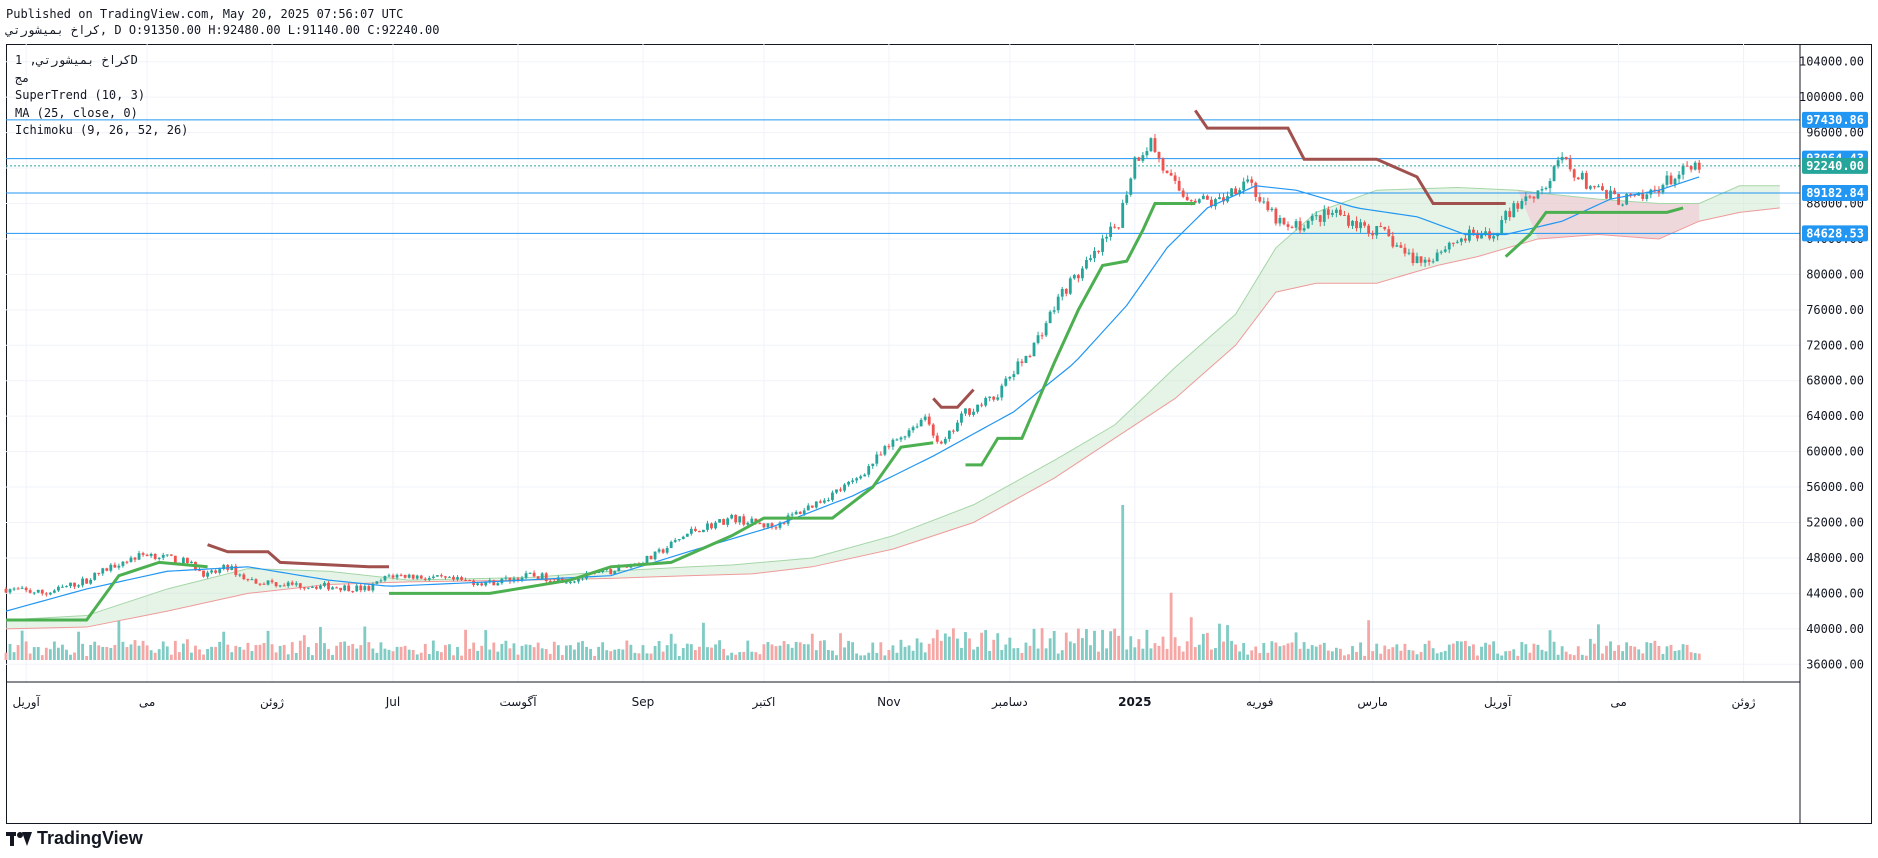 This screenshot has height=858, width=1878. What do you see at coordinates (1835, 120) in the screenshot?
I see `price-label-value: 97430.86` at bounding box center [1835, 120].